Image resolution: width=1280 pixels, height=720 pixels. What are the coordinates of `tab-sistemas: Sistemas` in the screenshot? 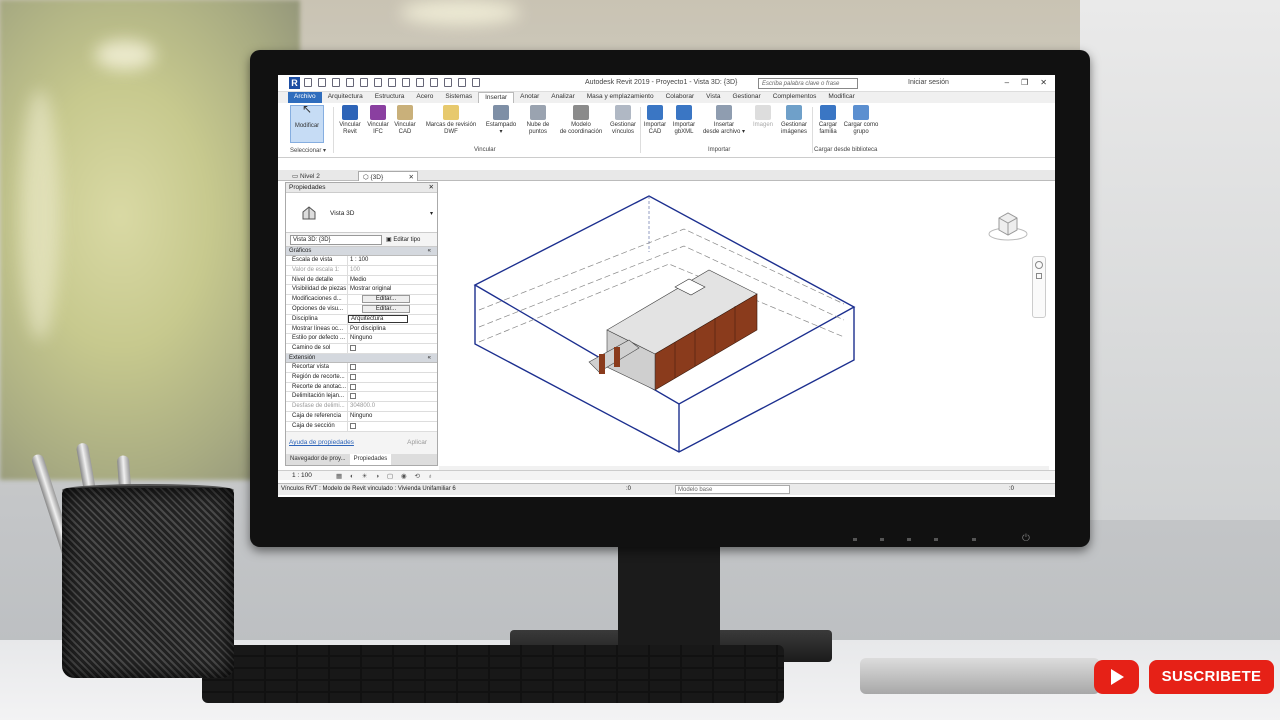 It's located at (458, 97).